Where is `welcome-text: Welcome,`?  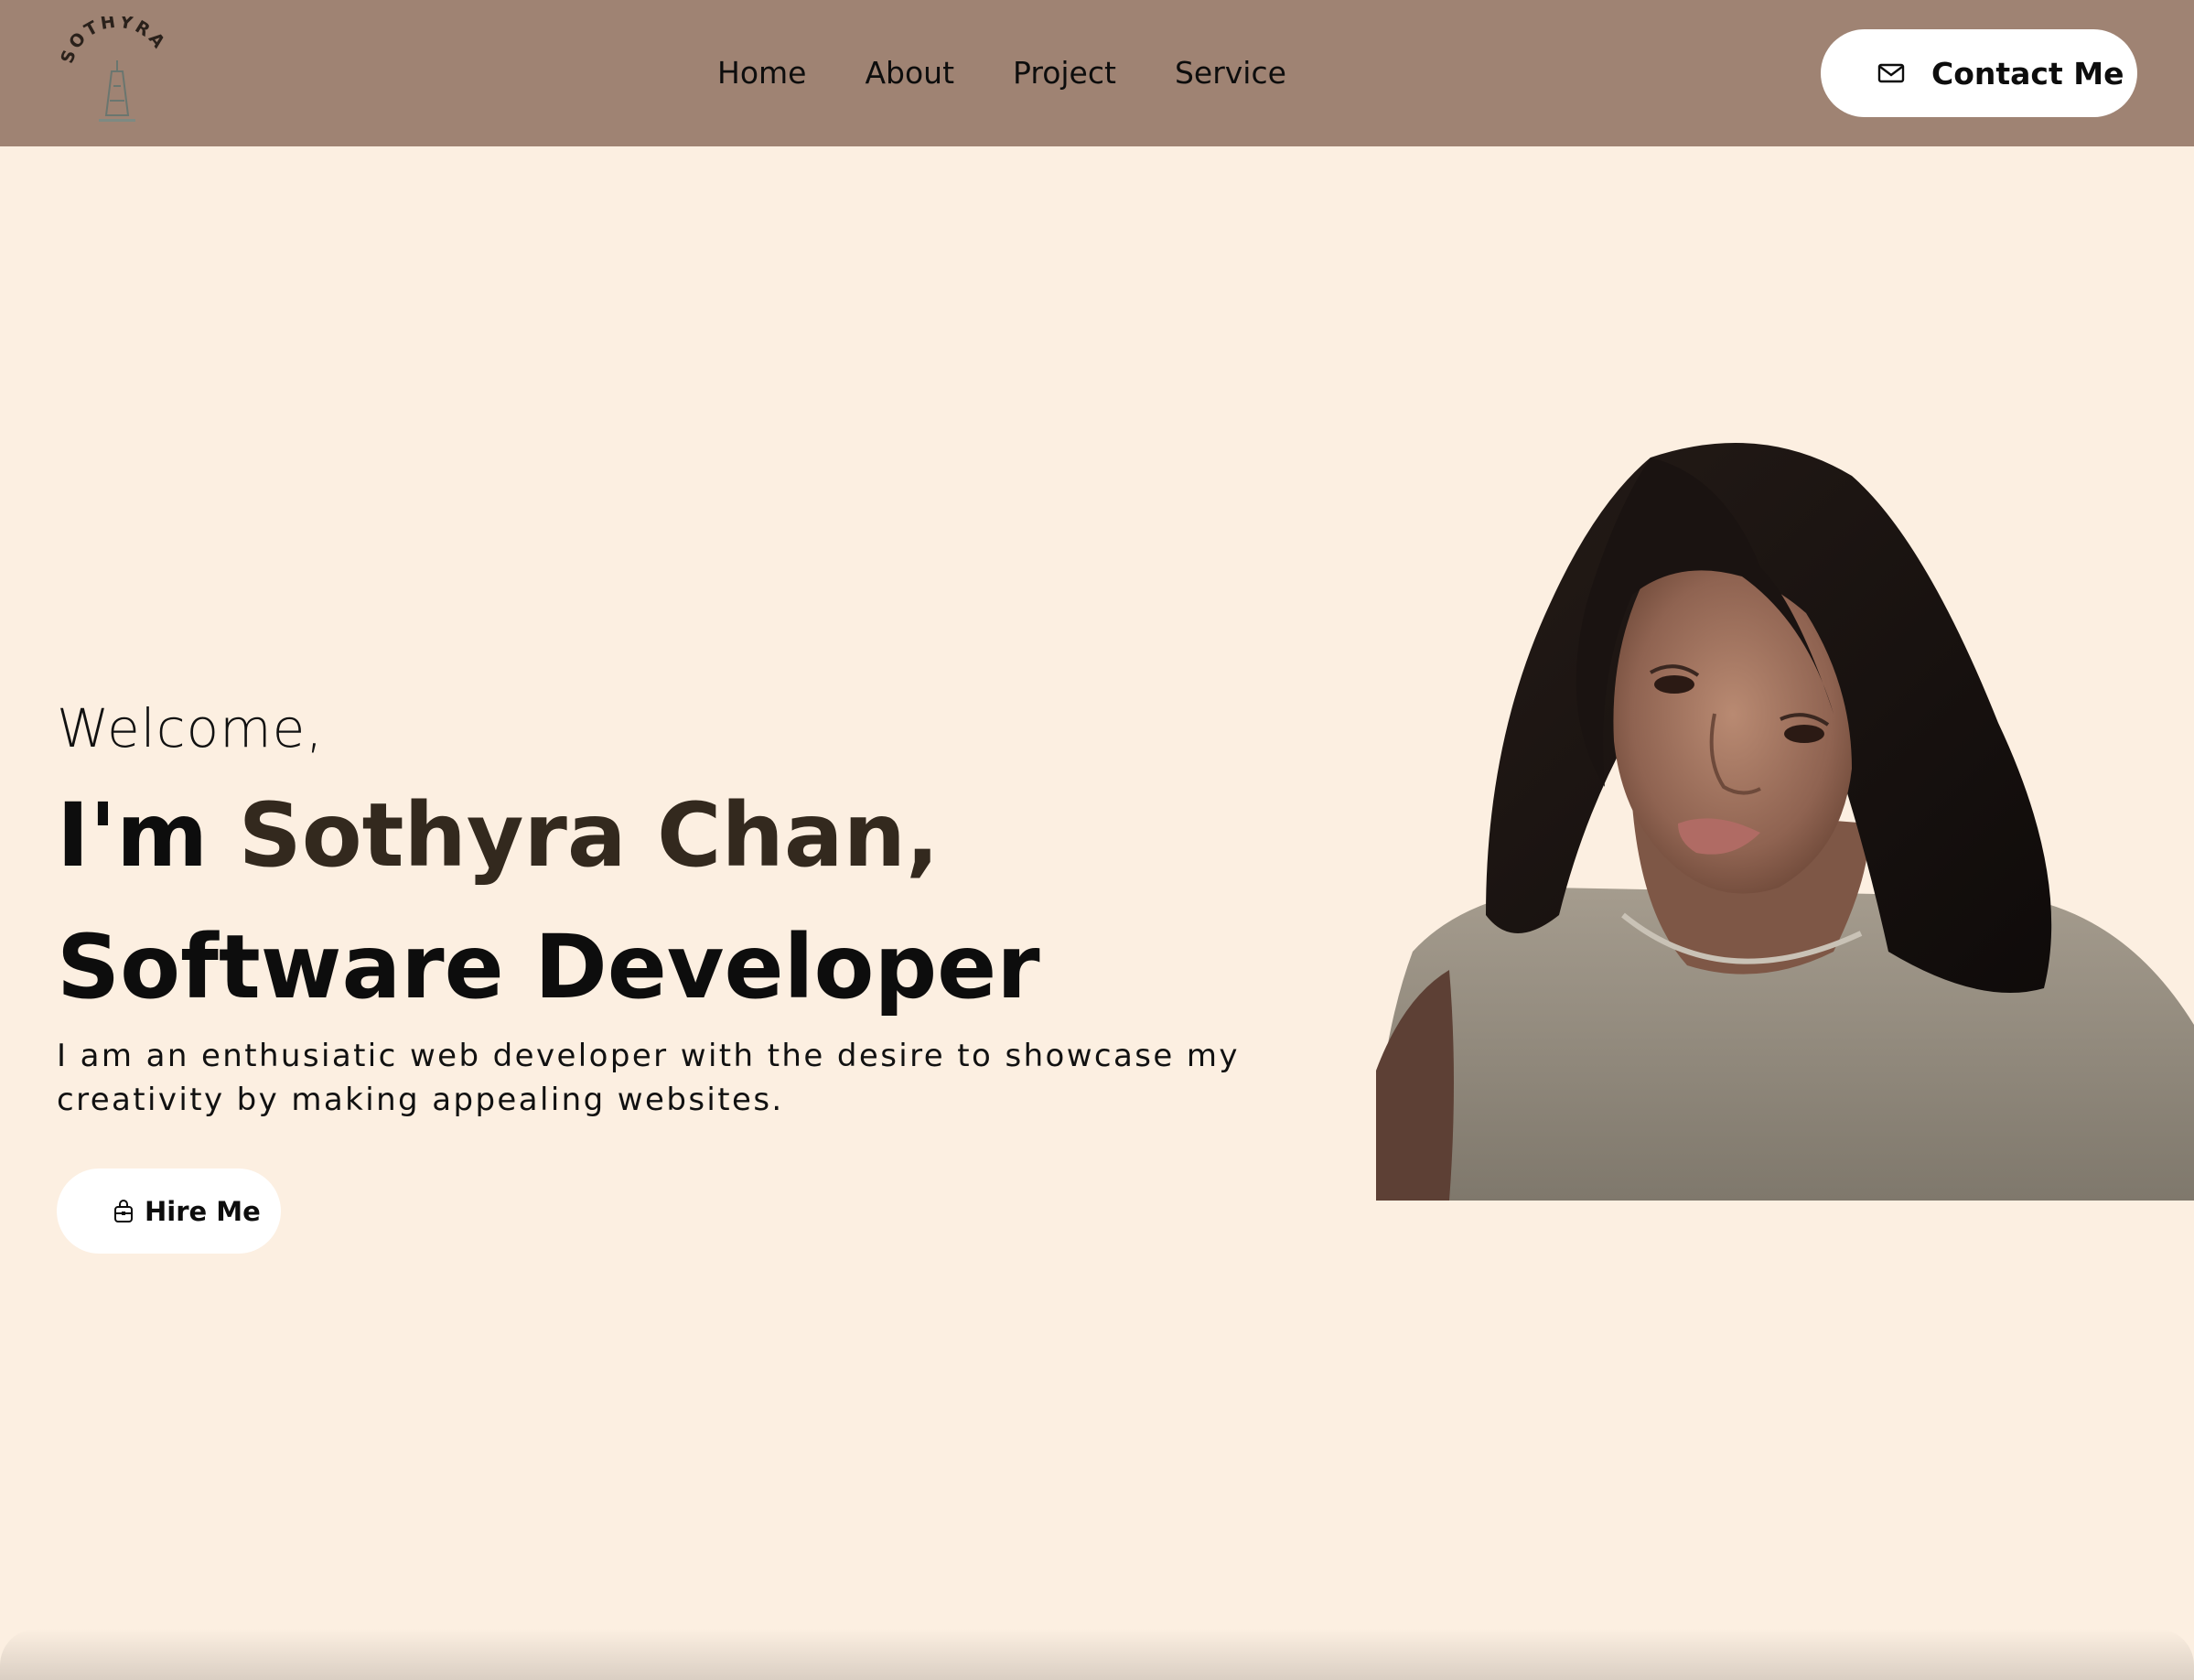 welcome-text: Welcome, is located at coordinates (190, 728).